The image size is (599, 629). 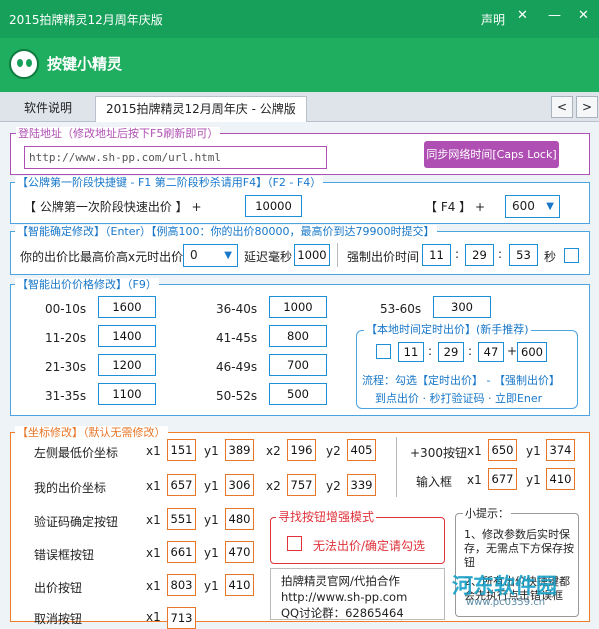 I want to click on tab-prev-button: <, so click(x=562, y=107).